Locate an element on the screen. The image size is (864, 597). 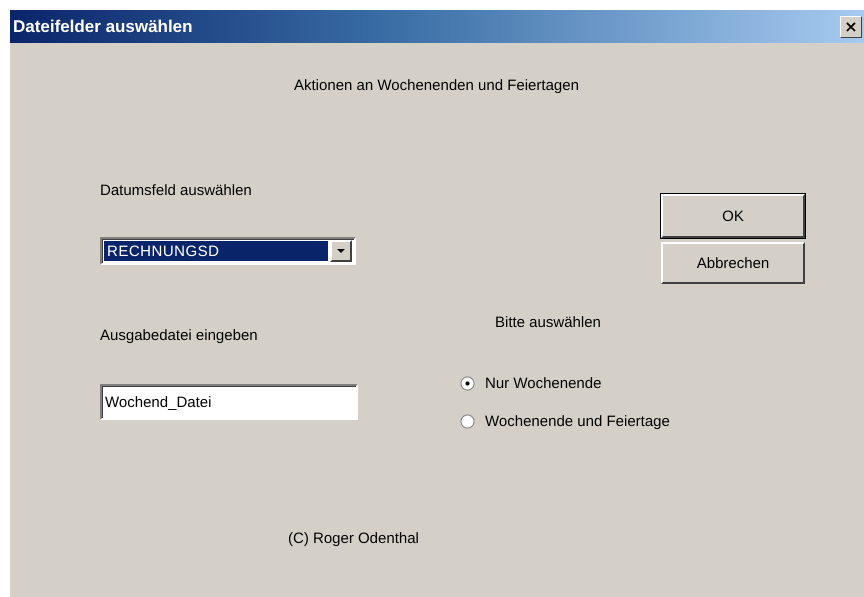
dropdown-button is located at coordinates (341, 251).